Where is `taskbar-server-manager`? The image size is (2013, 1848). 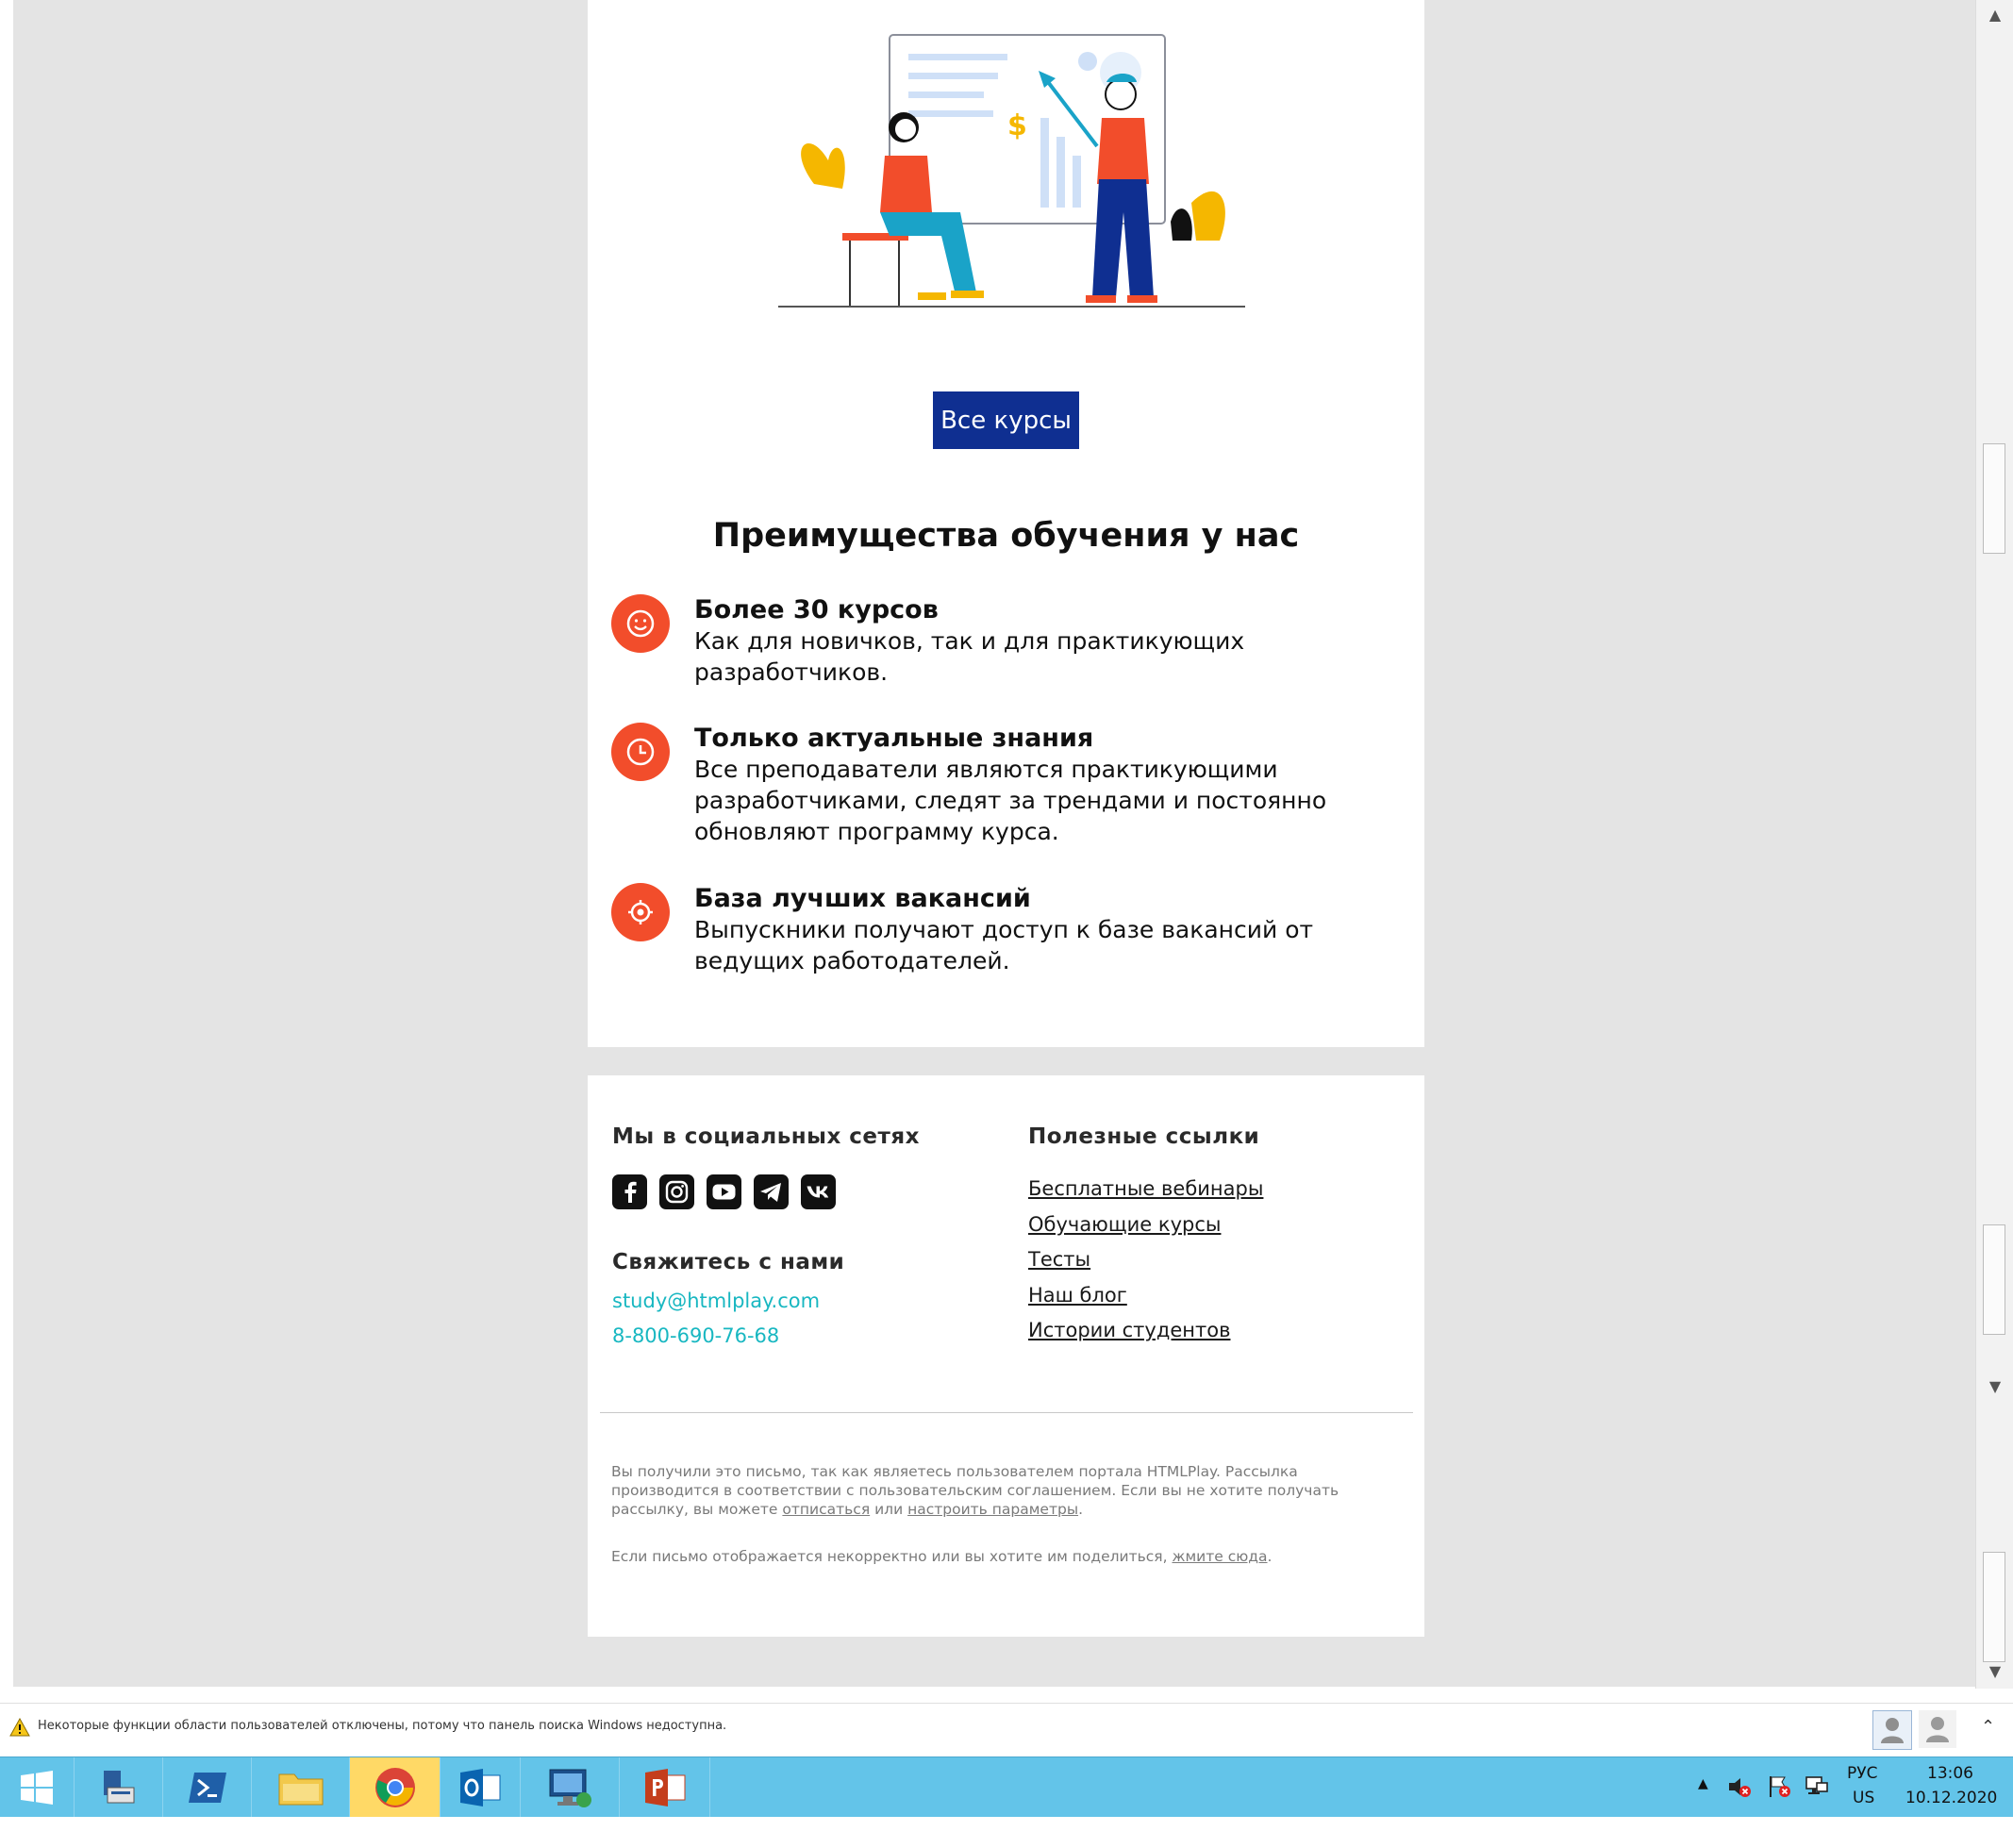
taskbar-server-manager is located at coordinates (119, 1787).